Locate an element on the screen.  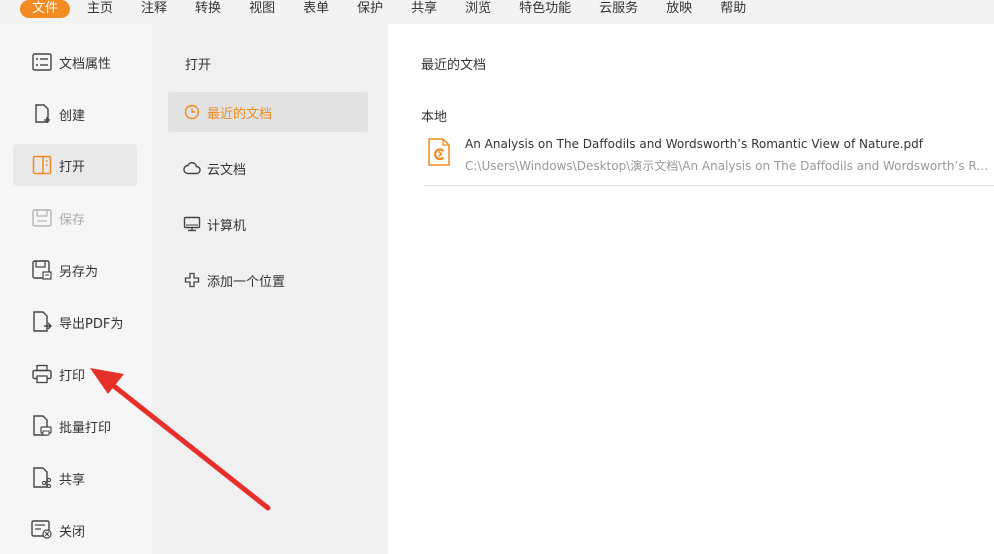
menu-help: 帮助 is located at coordinates (733, 9).